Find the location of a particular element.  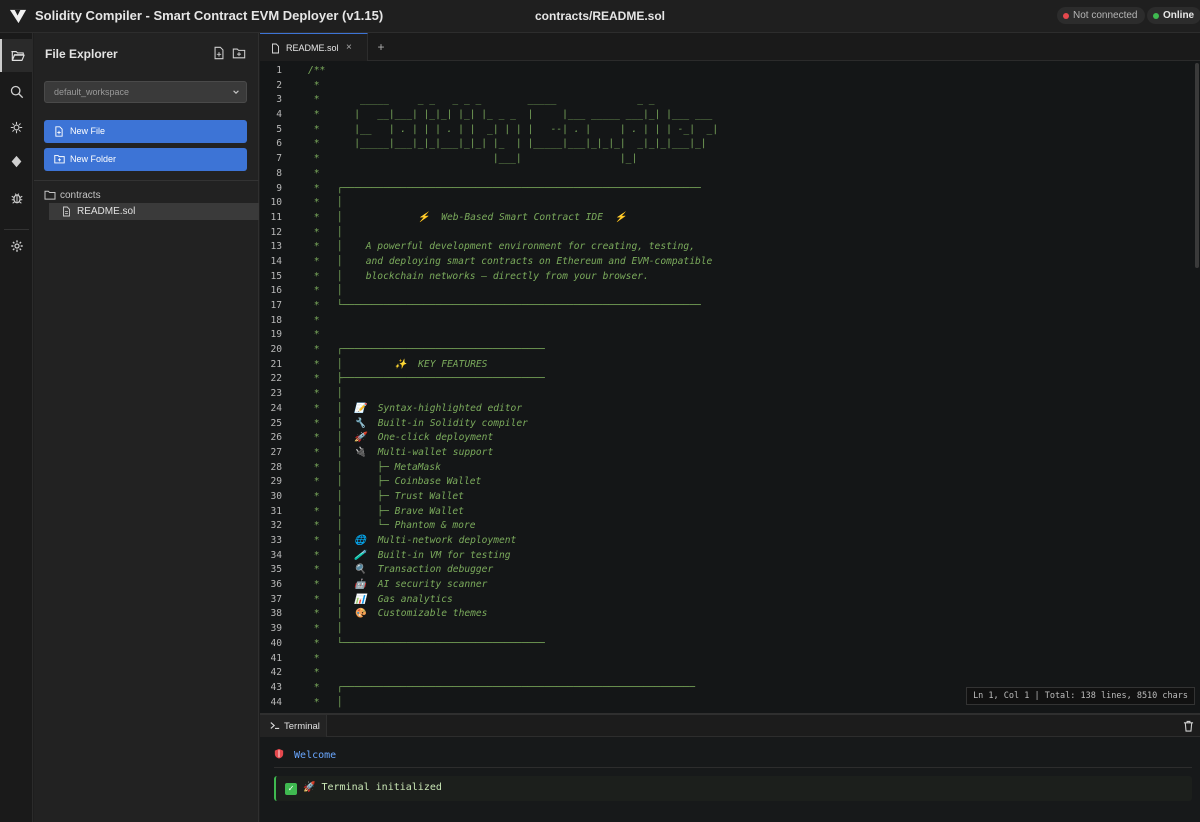

compiler-activity-button is located at coordinates (16, 127).